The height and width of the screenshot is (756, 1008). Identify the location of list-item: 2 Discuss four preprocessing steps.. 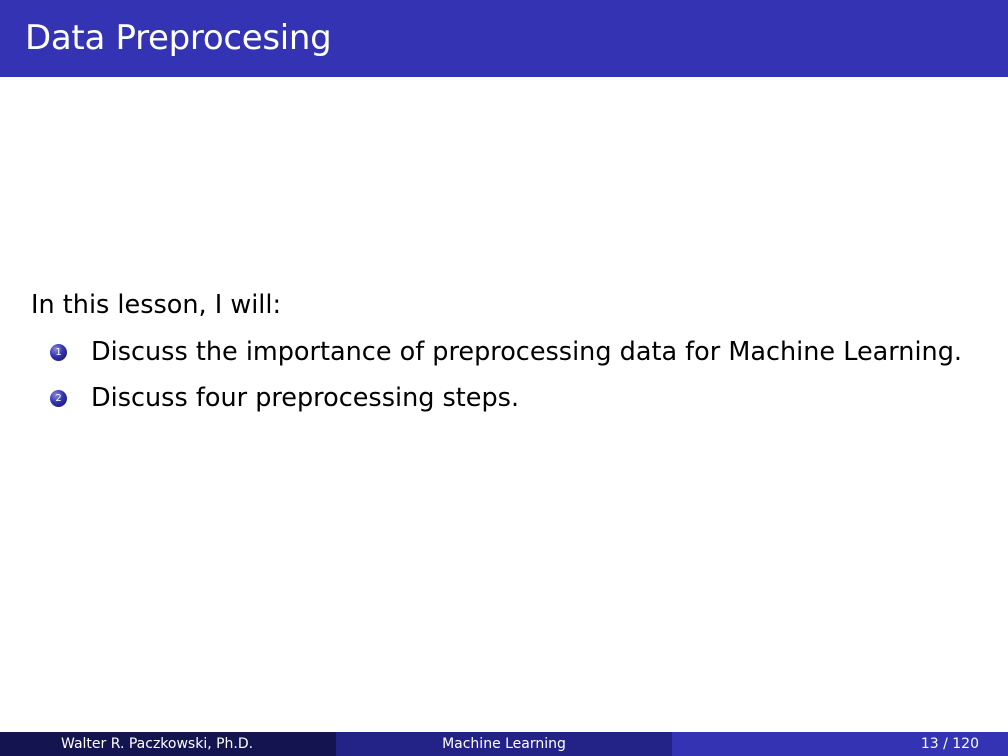
(496, 398).